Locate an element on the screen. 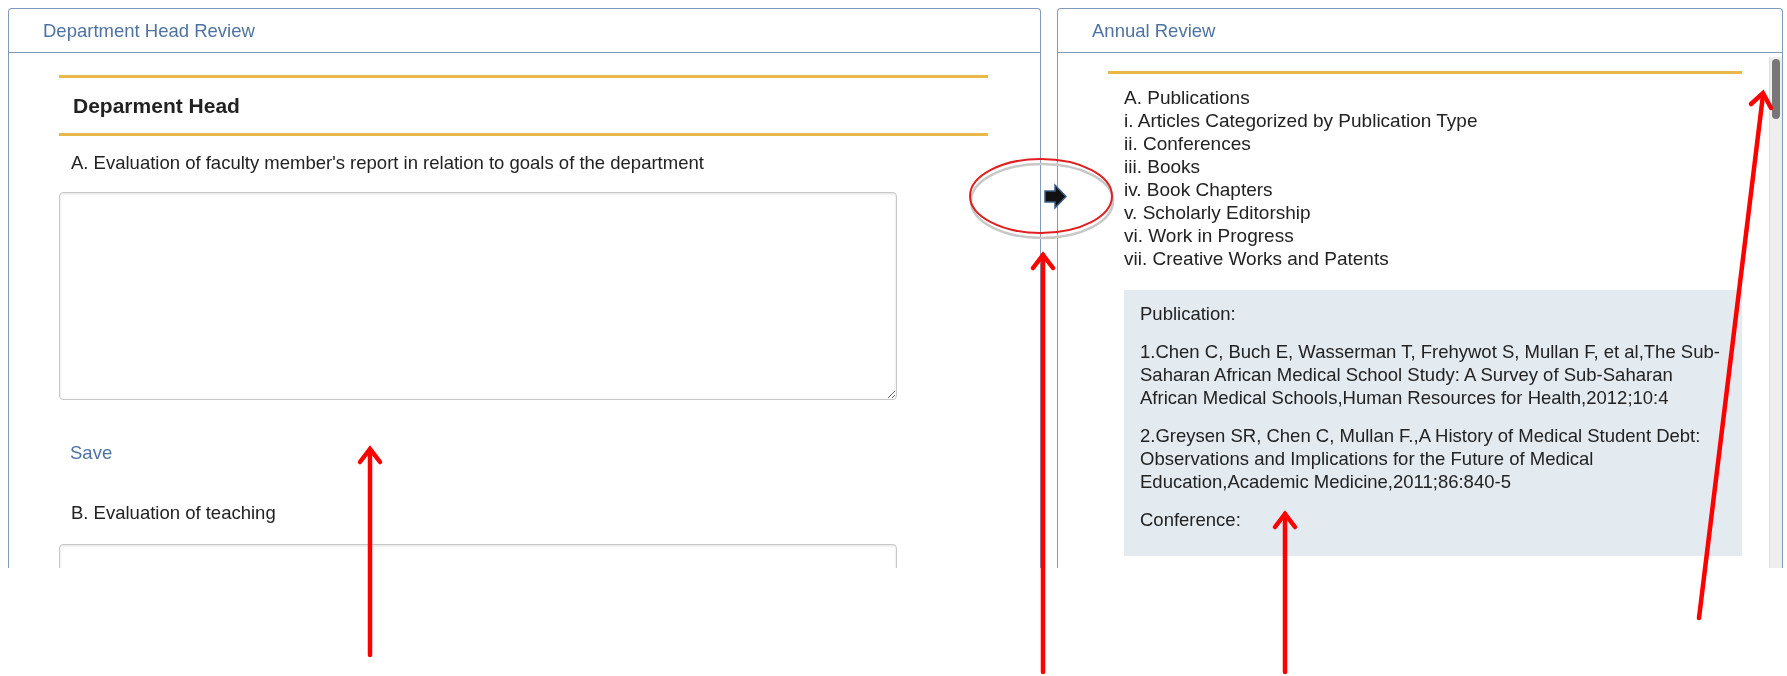 The image size is (1787, 676). details-text: 2.Greysen SR, Chen C, Mullan F.,A History of Medical Student Debt: Observations and Implications for the Future of Medical Education,Academic Medicine,2011;86:840-5 is located at coordinates (1421, 458).